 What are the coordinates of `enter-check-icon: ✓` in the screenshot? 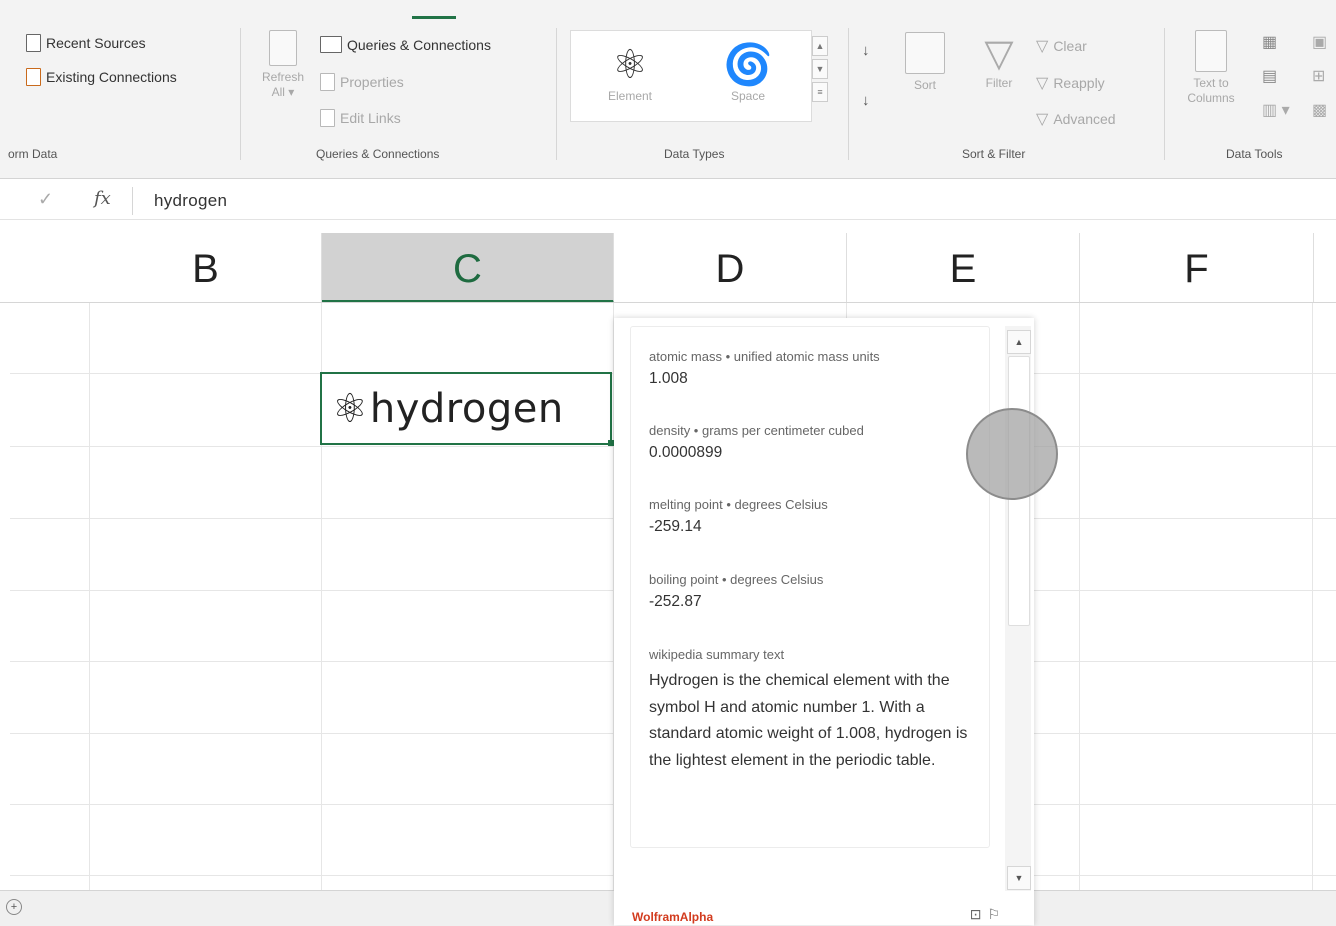 It's located at (45, 199).